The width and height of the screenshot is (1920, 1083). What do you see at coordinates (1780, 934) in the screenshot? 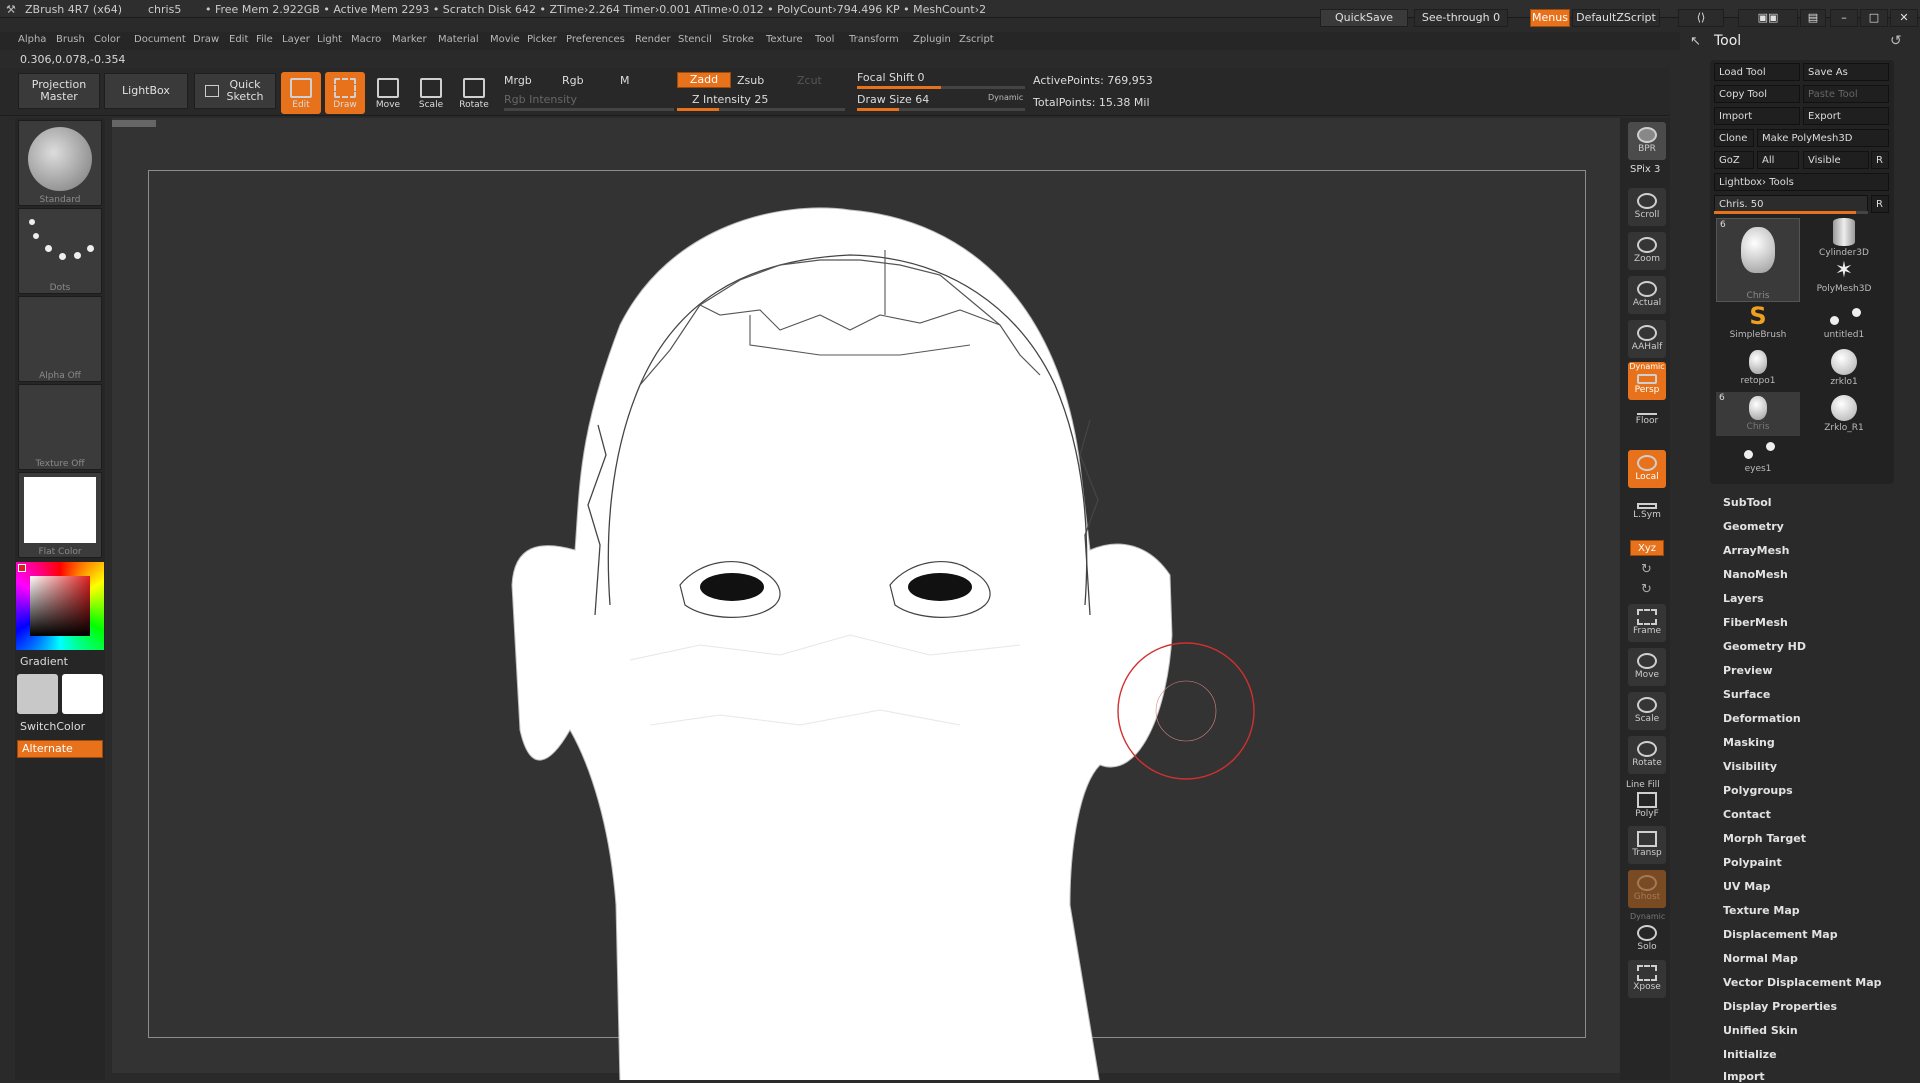
I see `subpalette-displacement-map: Displacement Map` at bounding box center [1780, 934].